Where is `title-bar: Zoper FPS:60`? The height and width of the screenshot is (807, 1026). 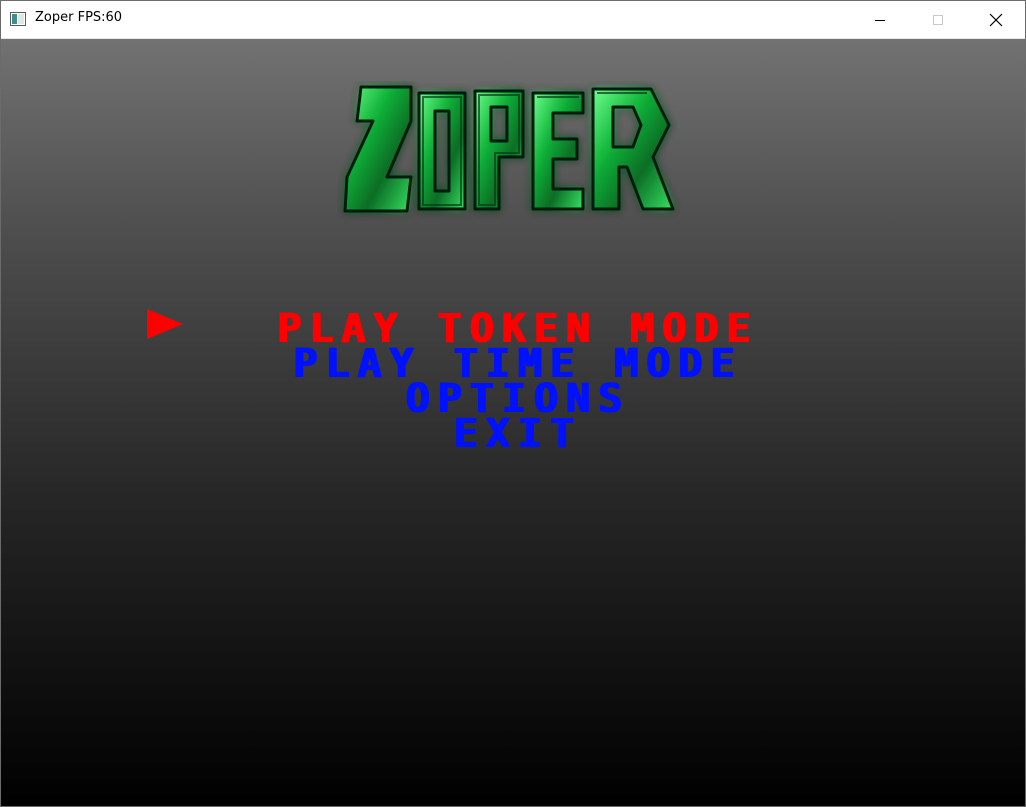 title-bar: Zoper FPS:60 is located at coordinates (513, 20).